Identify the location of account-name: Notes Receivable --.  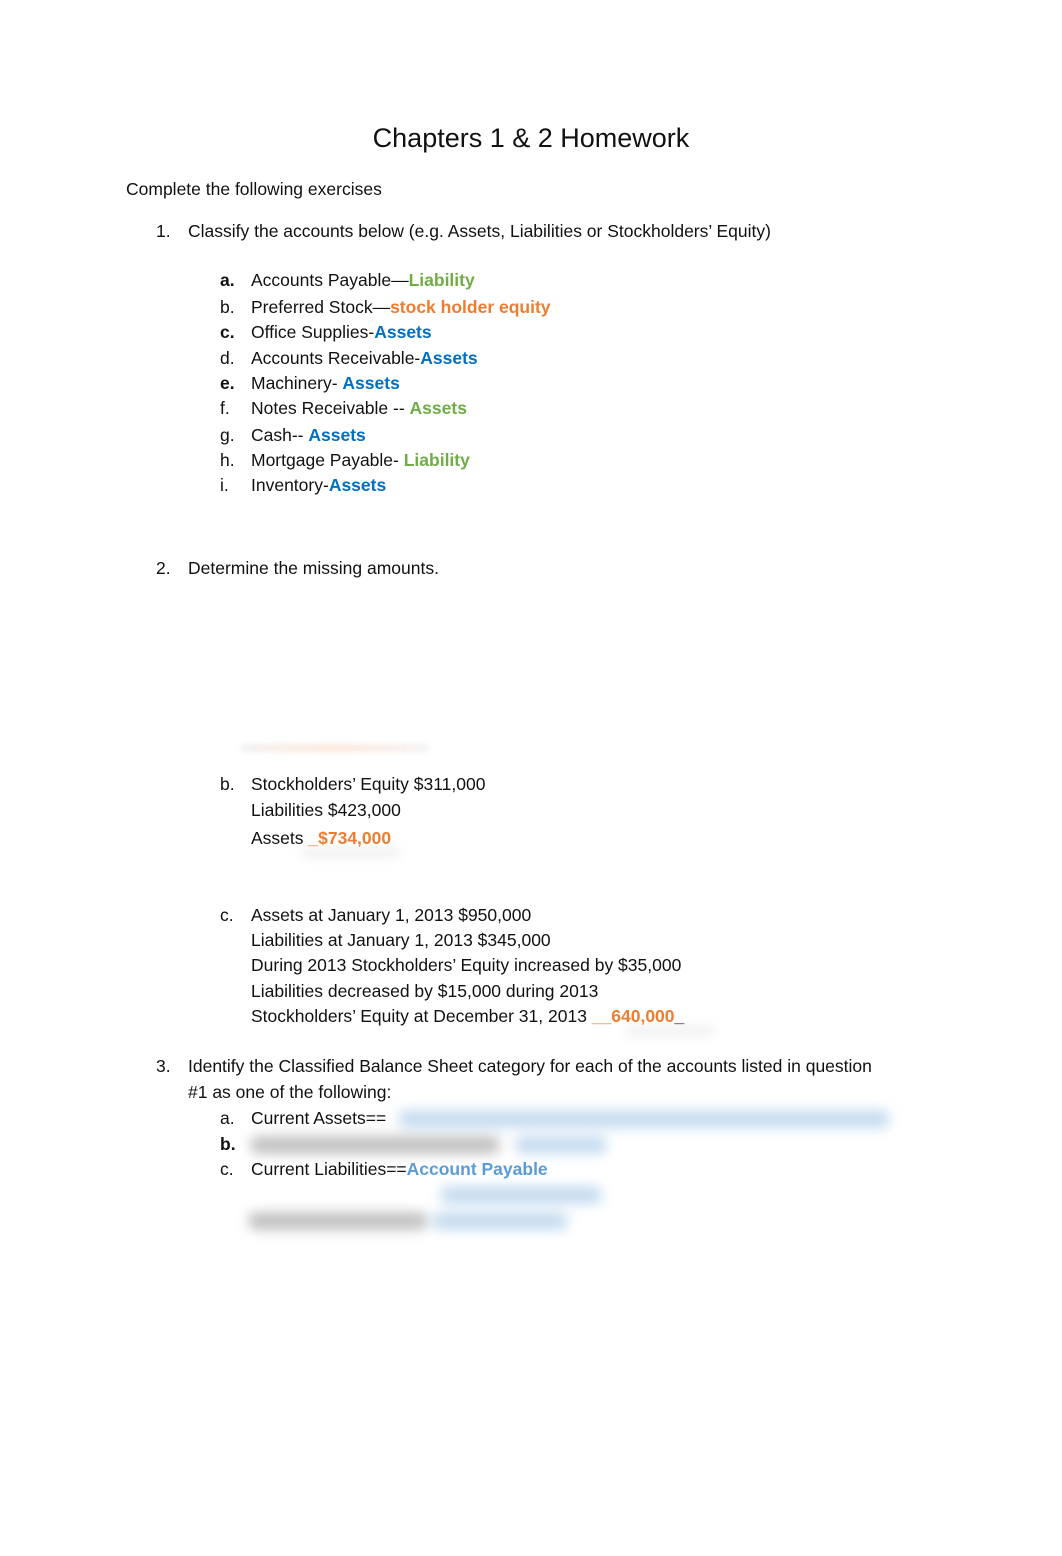
(330, 408).